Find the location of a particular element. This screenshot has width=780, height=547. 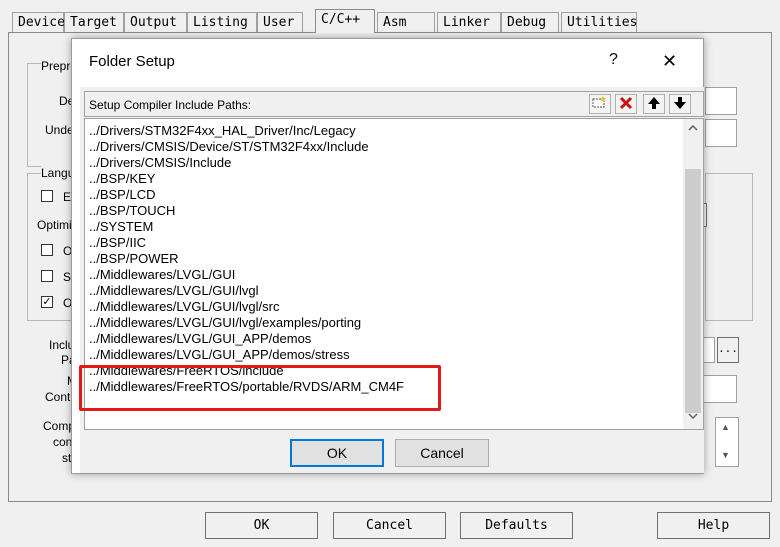

tab-device: Device is located at coordinates (38, 22).